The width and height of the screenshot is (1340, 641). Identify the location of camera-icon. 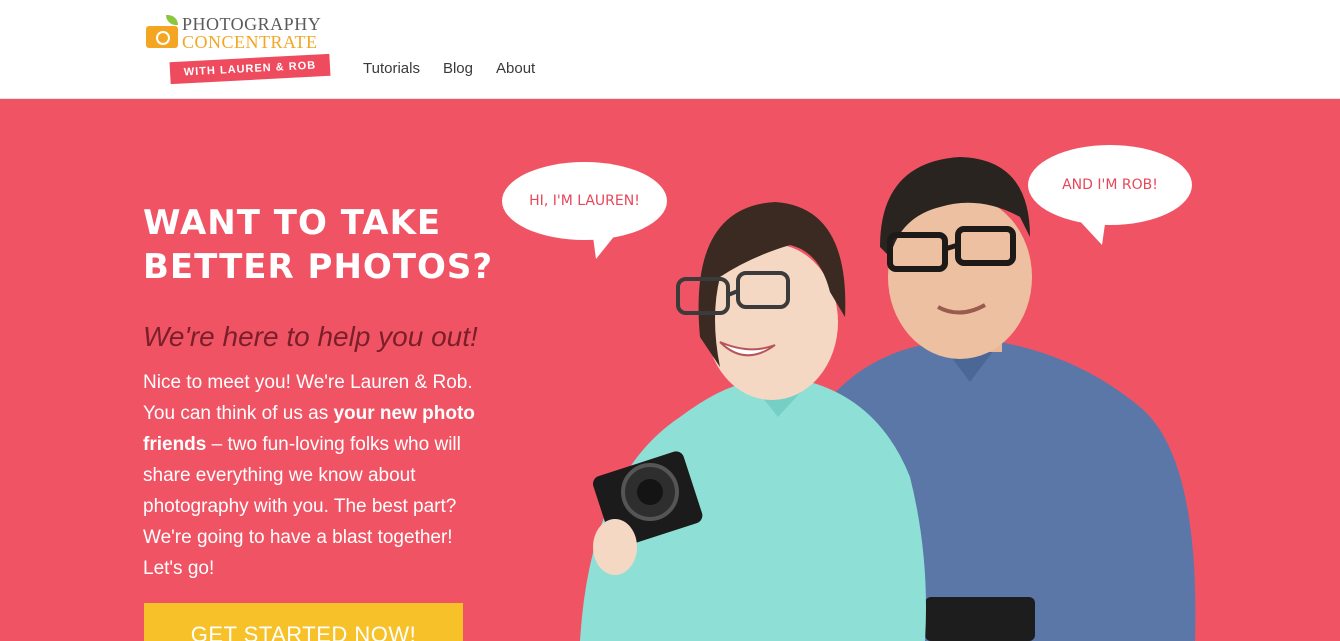
(162, 37).